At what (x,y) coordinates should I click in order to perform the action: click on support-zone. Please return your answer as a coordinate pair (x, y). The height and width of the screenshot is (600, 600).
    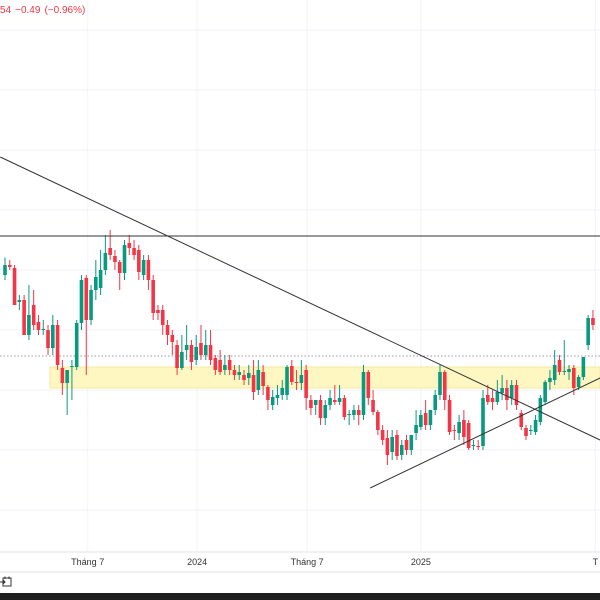
    Looking at the image, I should click on (324, 377).